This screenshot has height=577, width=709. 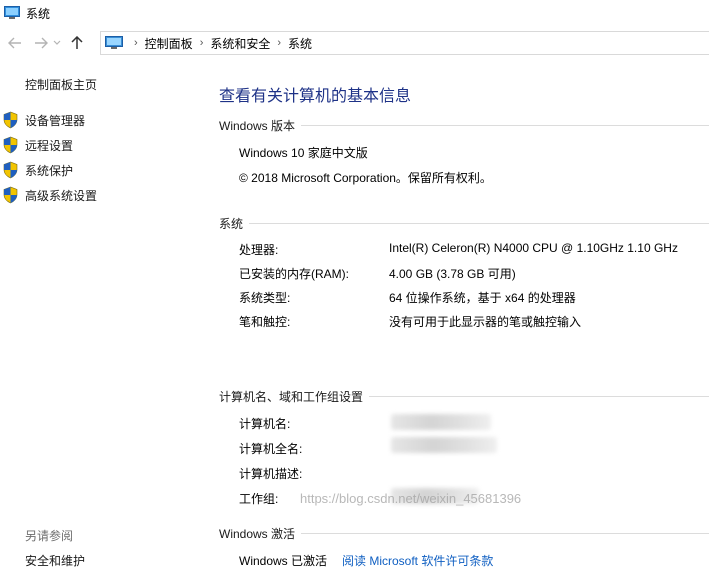 What do you see at coordinates (485, 322) in the screenshot?
I see `pen-touch-value: 没有可用于此显示器的笔或触控输入` at bounding box center [485, 322].